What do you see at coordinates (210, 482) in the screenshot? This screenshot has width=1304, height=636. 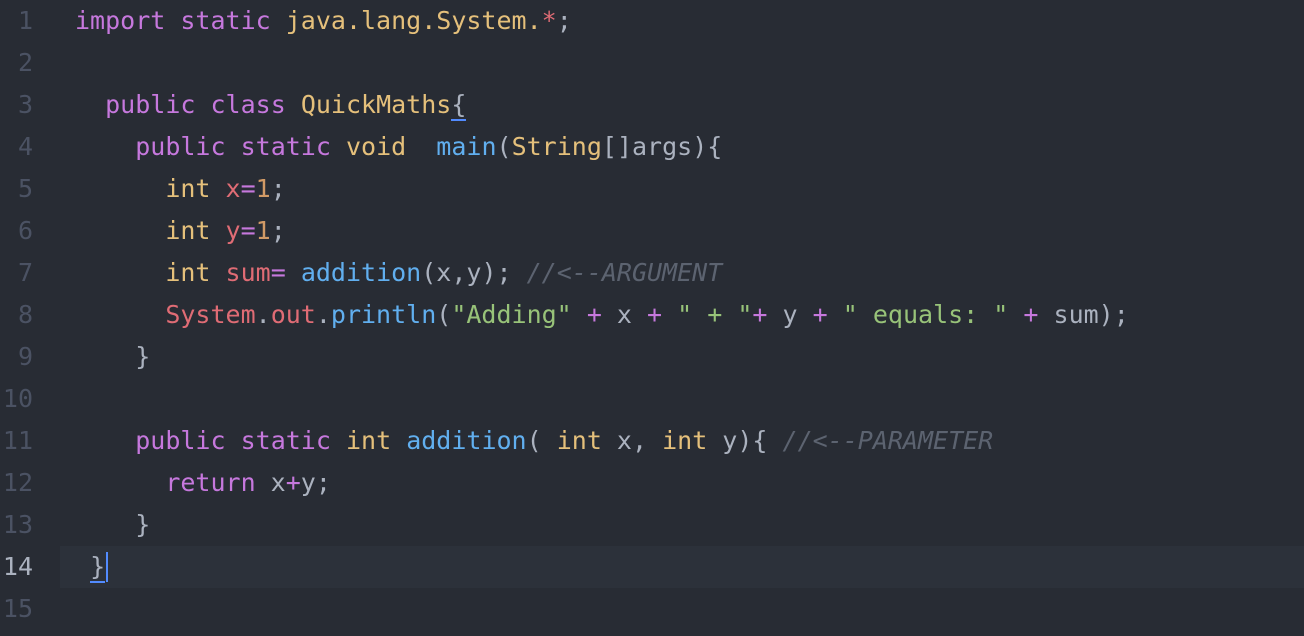 I see `code-token: return` at bounding box center [210, 482].